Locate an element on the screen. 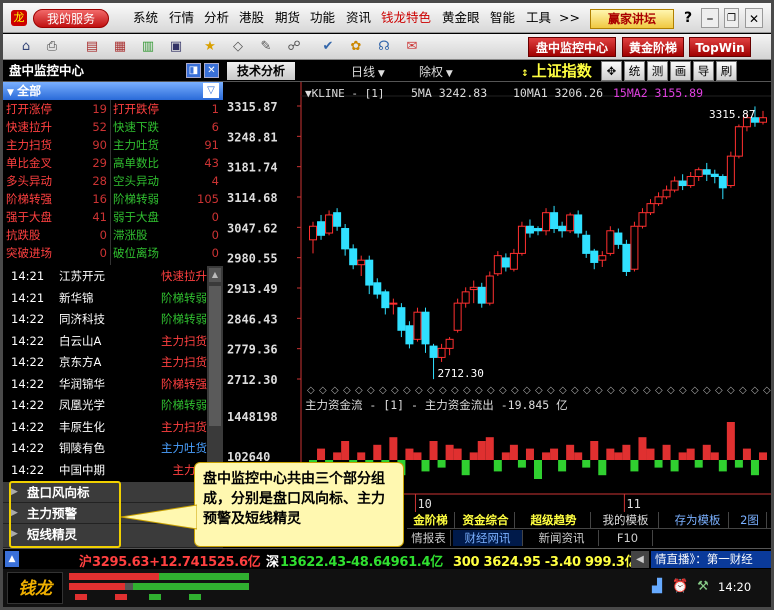 The height and width of the screenshot is (610, 774). alert-scrollbar: ▲ ▼ is located at coordinates (215, 374).